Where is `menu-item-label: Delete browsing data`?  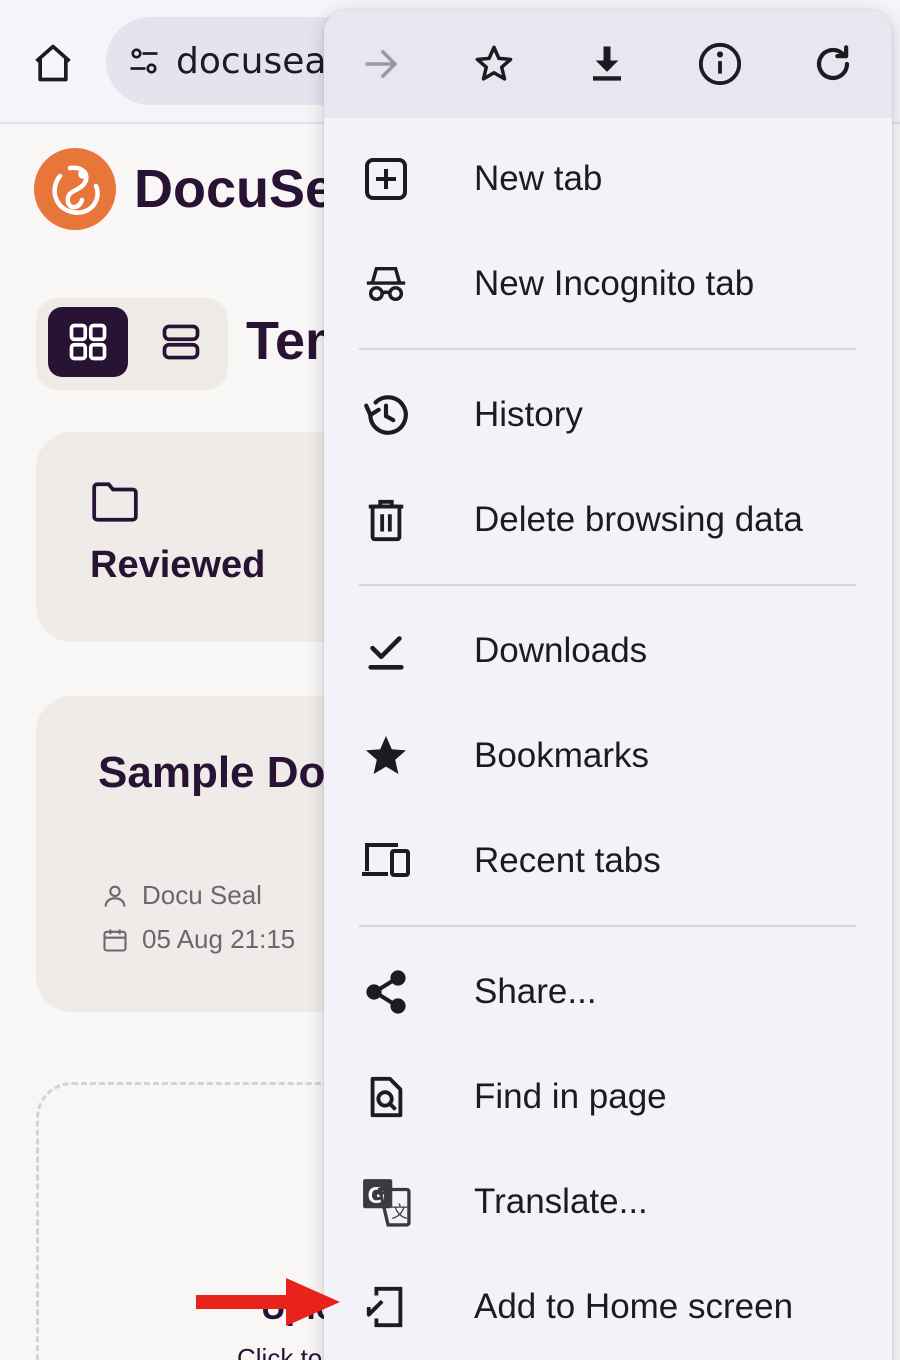
menu-item-label: Delete browsing data is located at coordinates (638, 519).